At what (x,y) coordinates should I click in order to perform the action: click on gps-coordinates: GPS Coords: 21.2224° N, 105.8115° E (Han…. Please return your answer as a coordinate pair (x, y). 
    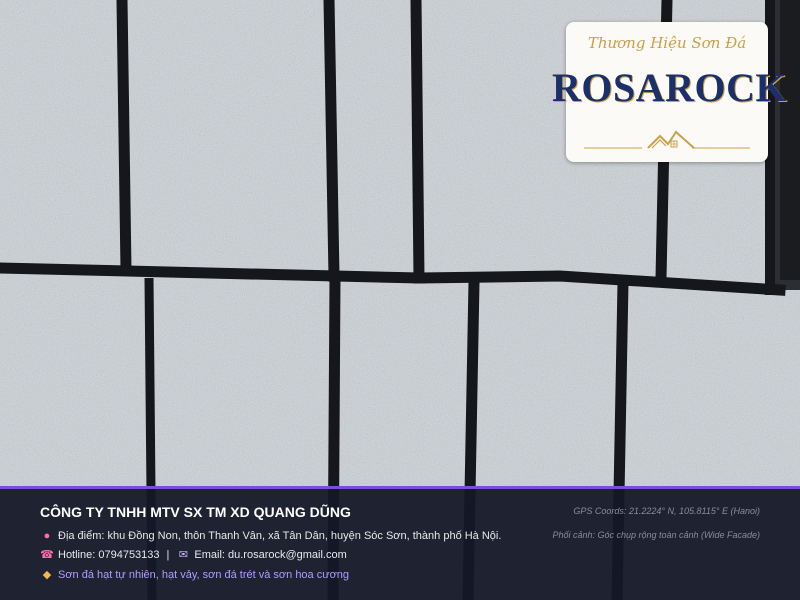
    Looking at the image, I should click on (666, 511).